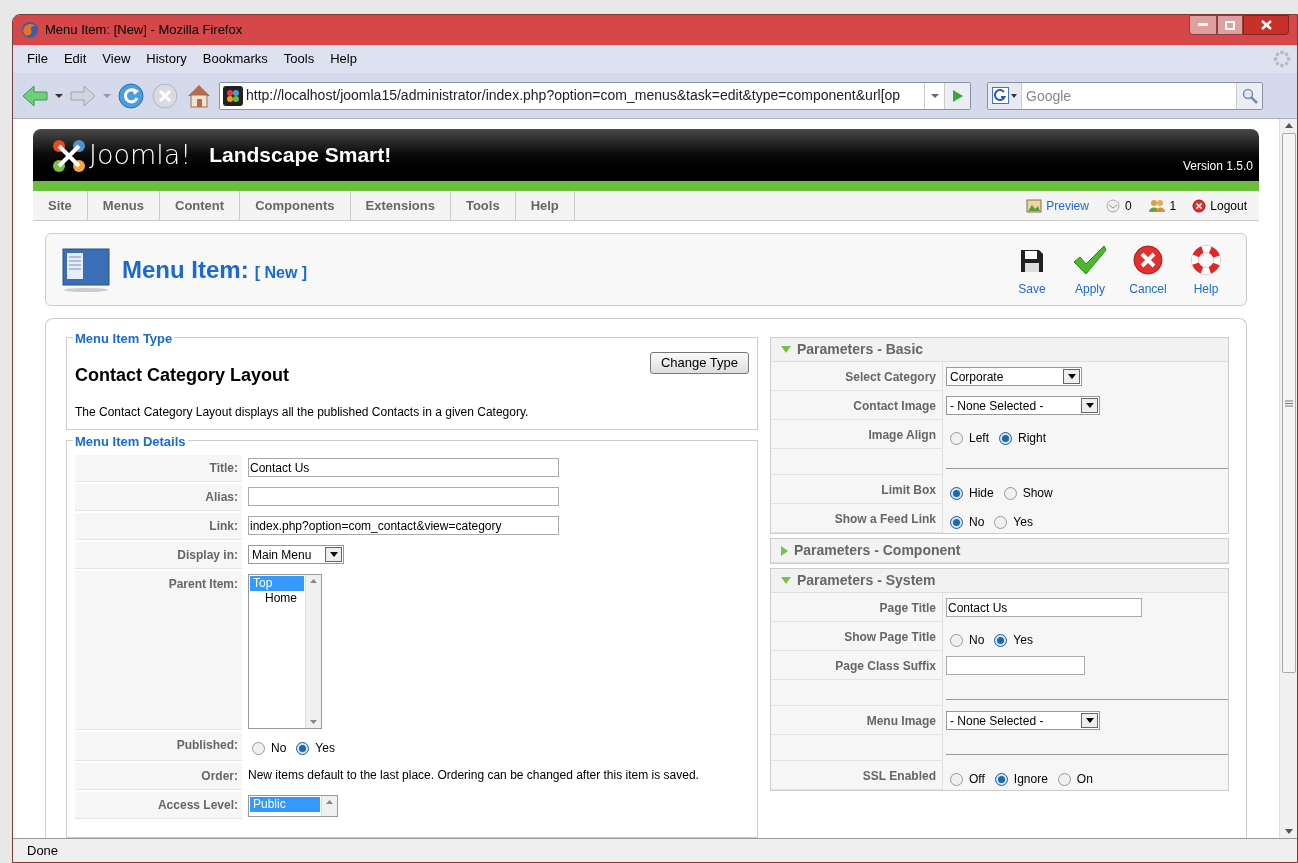 Image resolution: width=1298 pixels, height=863 pixels. I want to click on search-input: Google, so click(1129, 95).